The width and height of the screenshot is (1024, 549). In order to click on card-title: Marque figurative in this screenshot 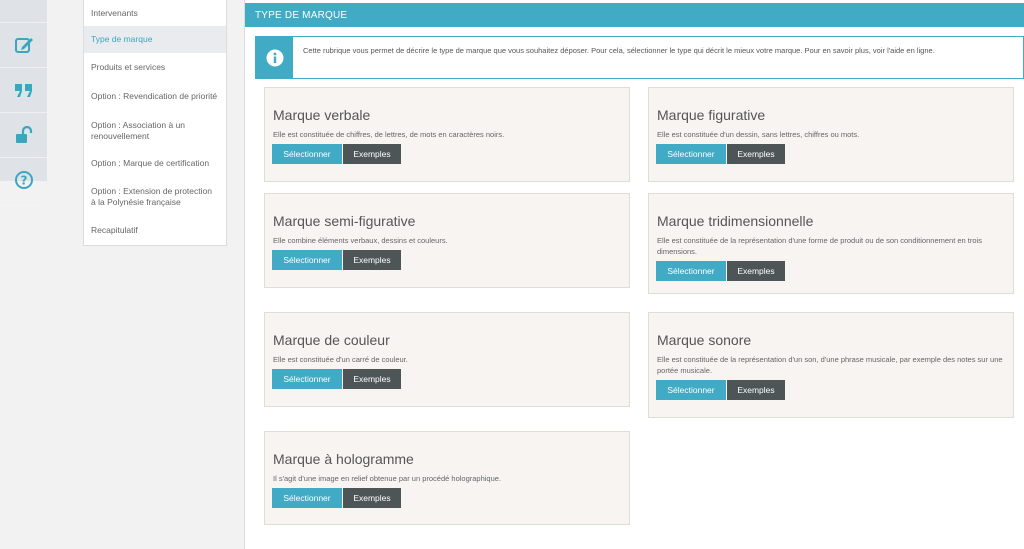, I will do `click(711, 115)`.